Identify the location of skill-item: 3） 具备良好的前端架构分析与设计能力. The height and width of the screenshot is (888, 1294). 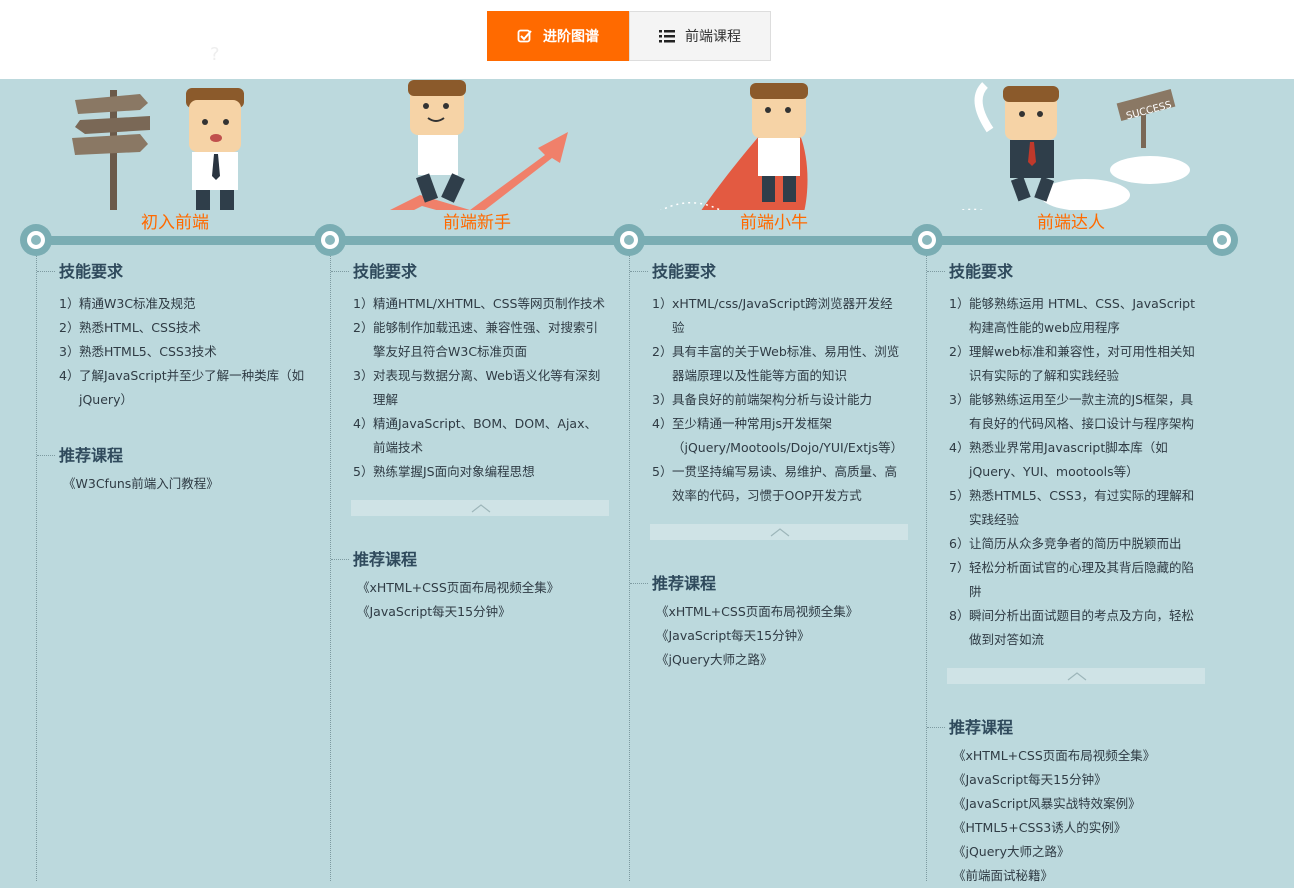
(762, 399).